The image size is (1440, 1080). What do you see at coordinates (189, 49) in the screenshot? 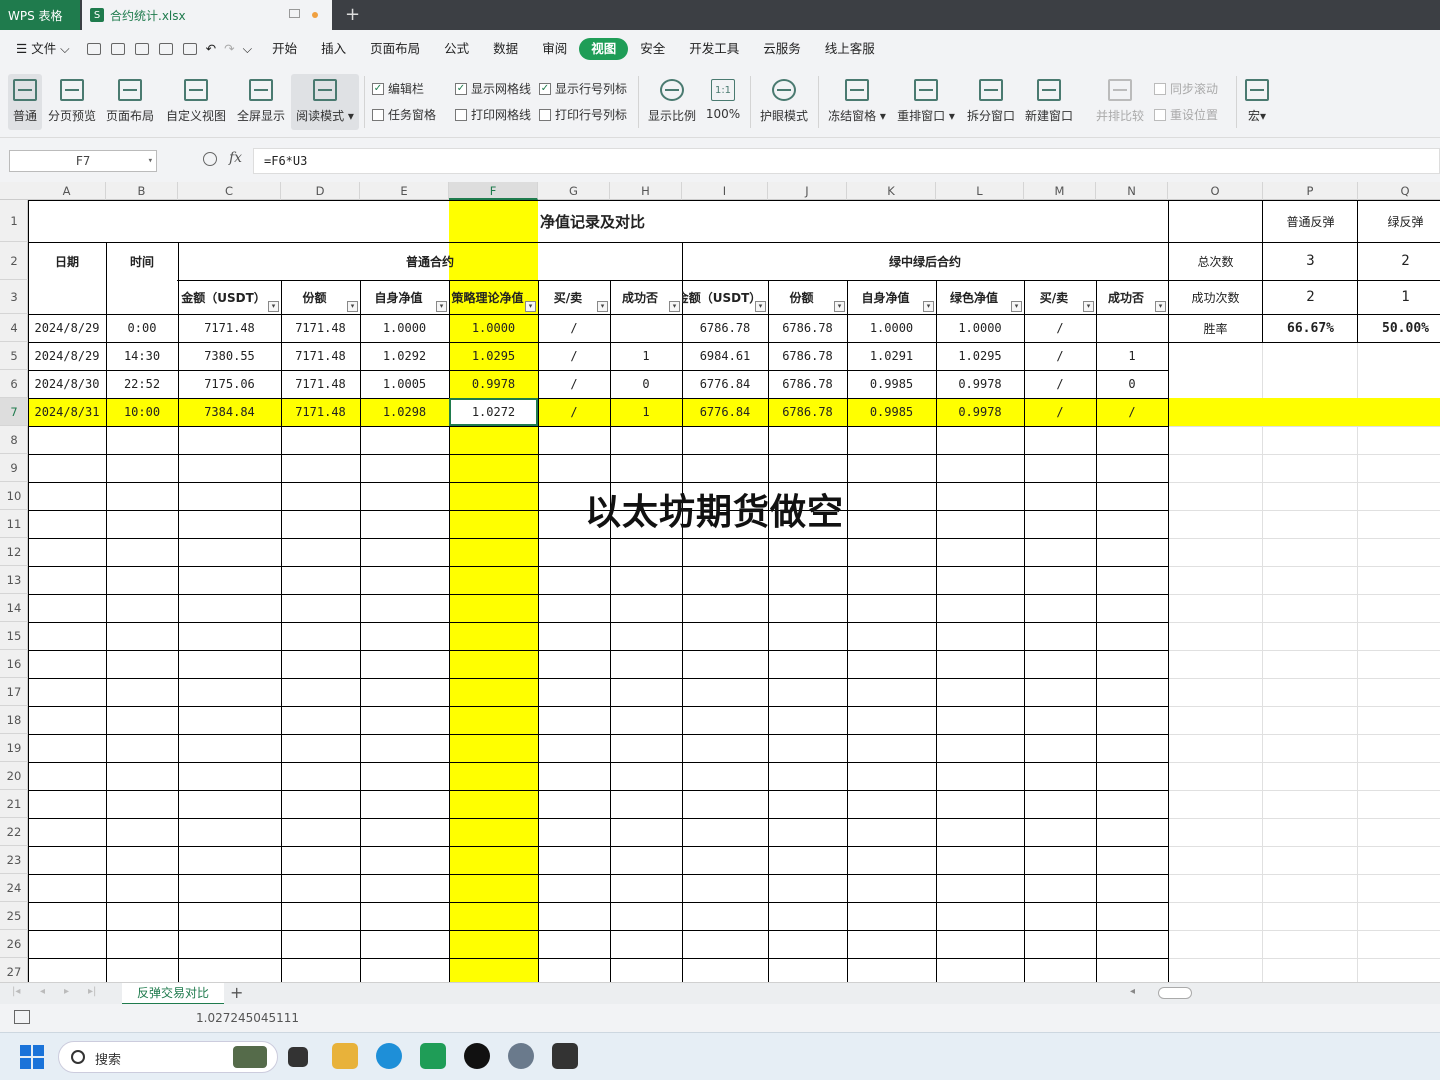
I see `print-preview-icon` at bounding box center [189, 49].